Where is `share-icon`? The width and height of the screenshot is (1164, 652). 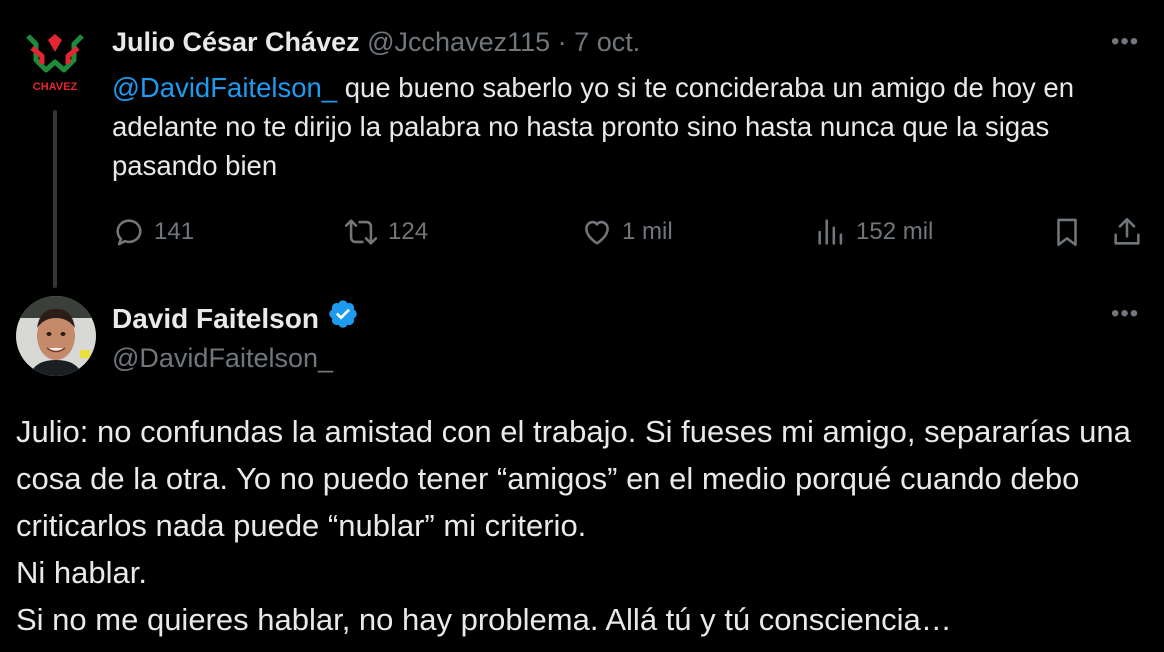
share-icon is located at coordinates (1127, 232).